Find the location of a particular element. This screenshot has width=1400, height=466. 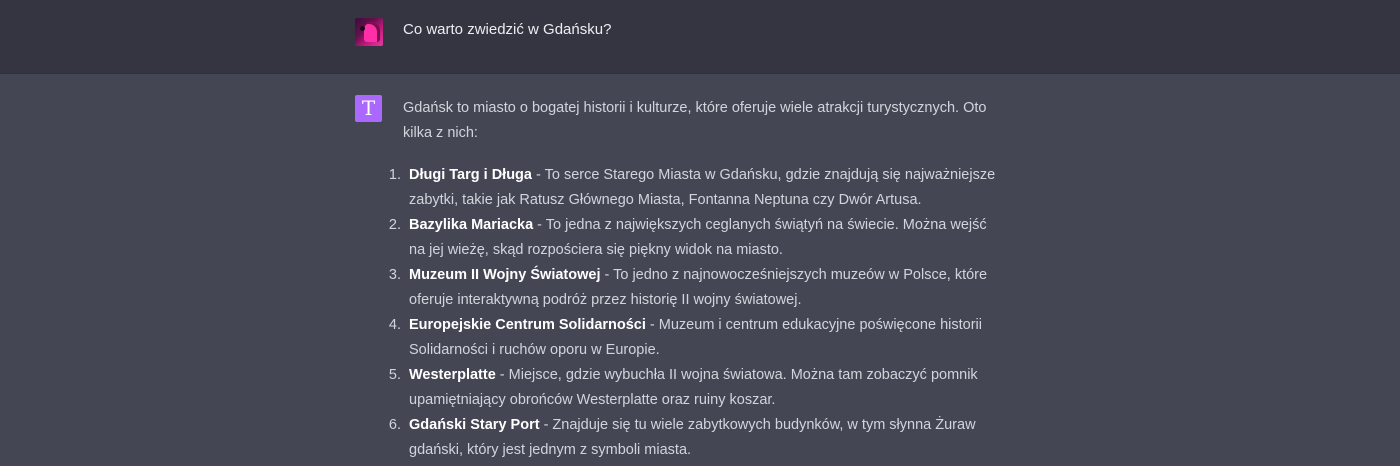

avatar-eye is located at coordinates (362, 28).